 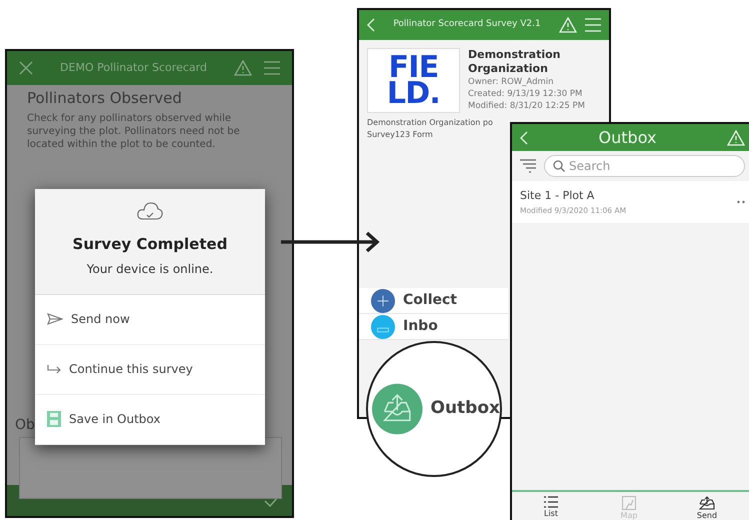 What do you see at coordinates (433, 327) in the screenshot?
I see `action-row: Inbo` at bounding box center [433, 327].